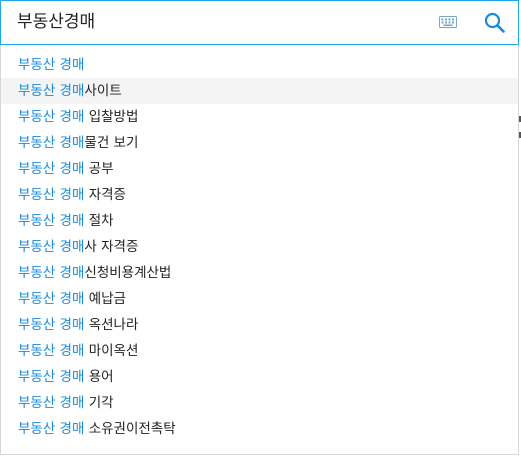 The height and width of the screenshot is (459, 521). What do you see at coordinates (105, 299) in the screenshot?
I see `suggestion-rest-text: 예납금` at bounding box center [105, 299].